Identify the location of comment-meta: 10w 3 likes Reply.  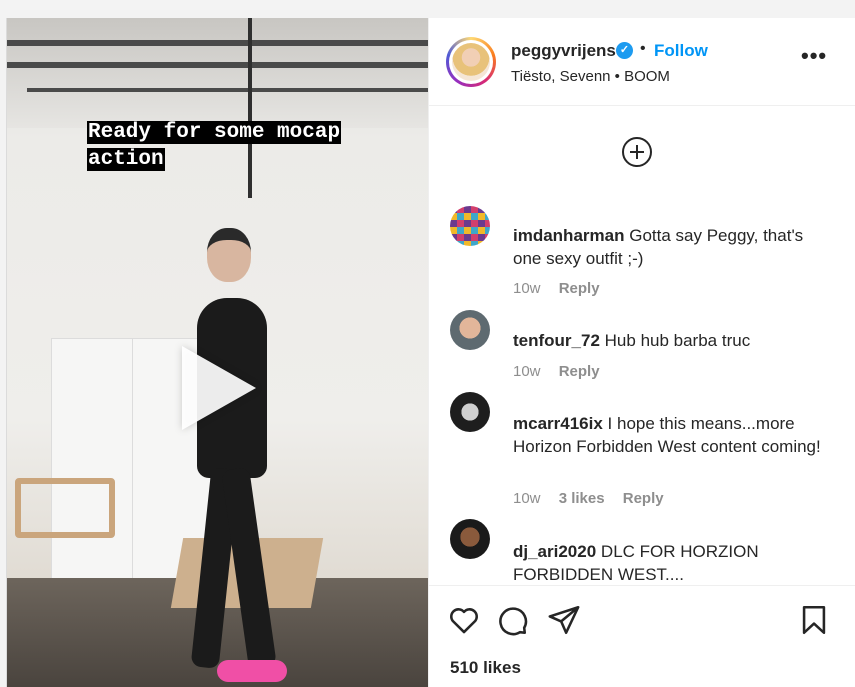
(595, 498).